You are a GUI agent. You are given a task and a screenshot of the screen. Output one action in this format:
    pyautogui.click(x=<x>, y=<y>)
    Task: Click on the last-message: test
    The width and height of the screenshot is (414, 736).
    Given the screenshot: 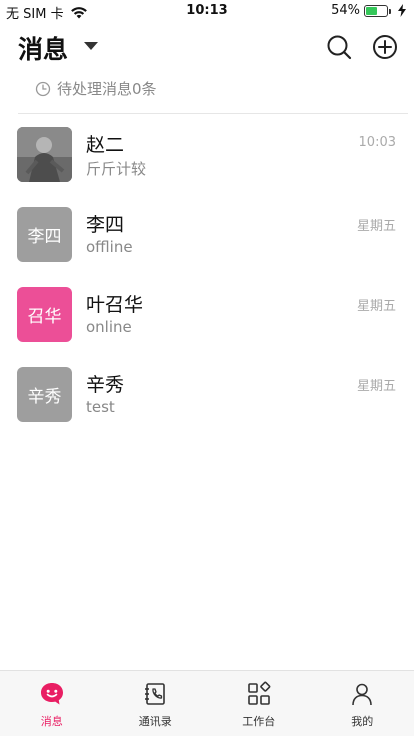 What is the action you would take?
    pyautogui.click(x=100, y=407)
    